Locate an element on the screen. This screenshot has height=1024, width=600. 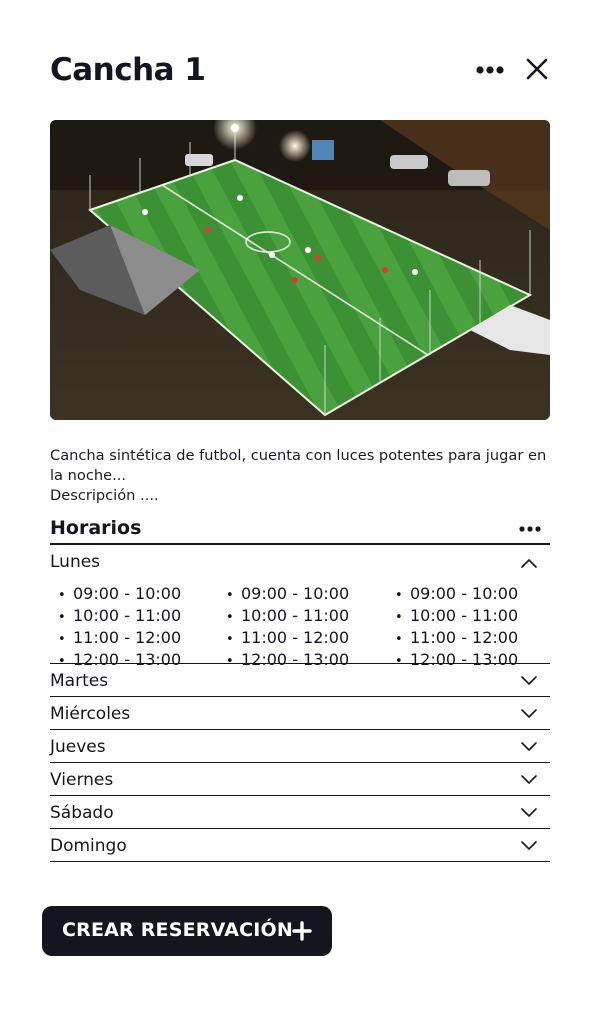
create-reservation-label: CREAR RESERVACIÓN is located at coordinates (177, 930).